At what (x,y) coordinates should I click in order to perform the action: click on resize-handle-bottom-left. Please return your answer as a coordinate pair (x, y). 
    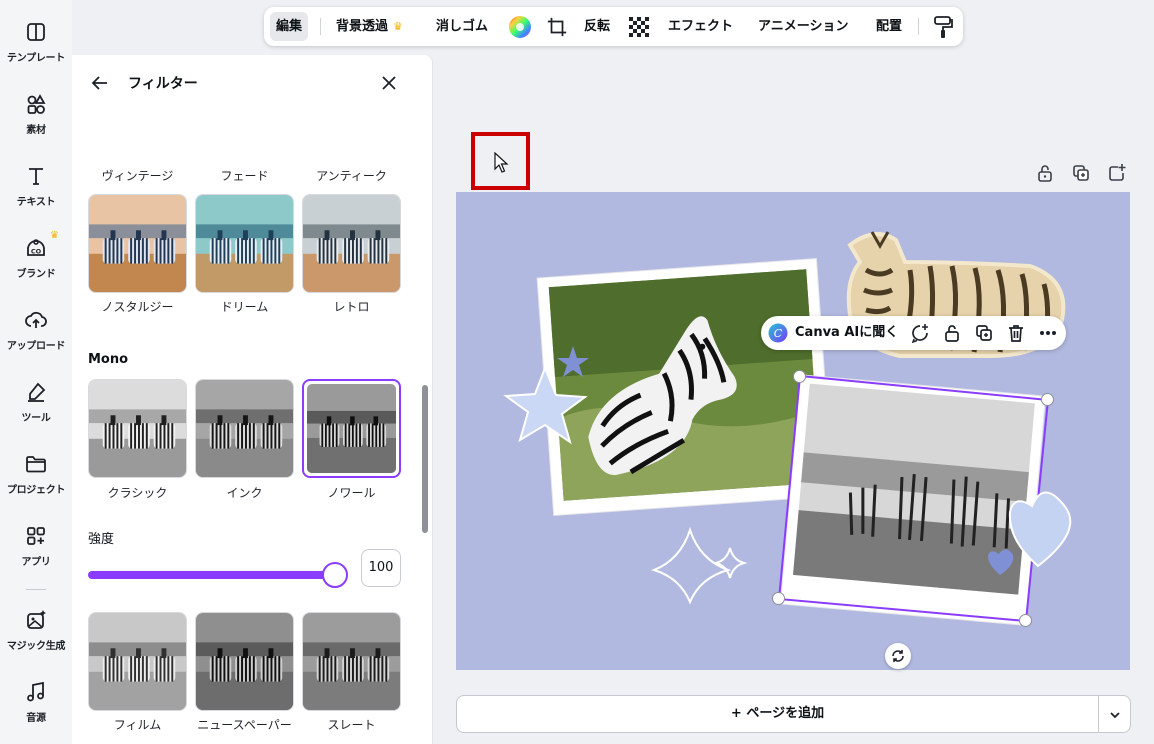
    Looking at the image, I should click on (778, 598).